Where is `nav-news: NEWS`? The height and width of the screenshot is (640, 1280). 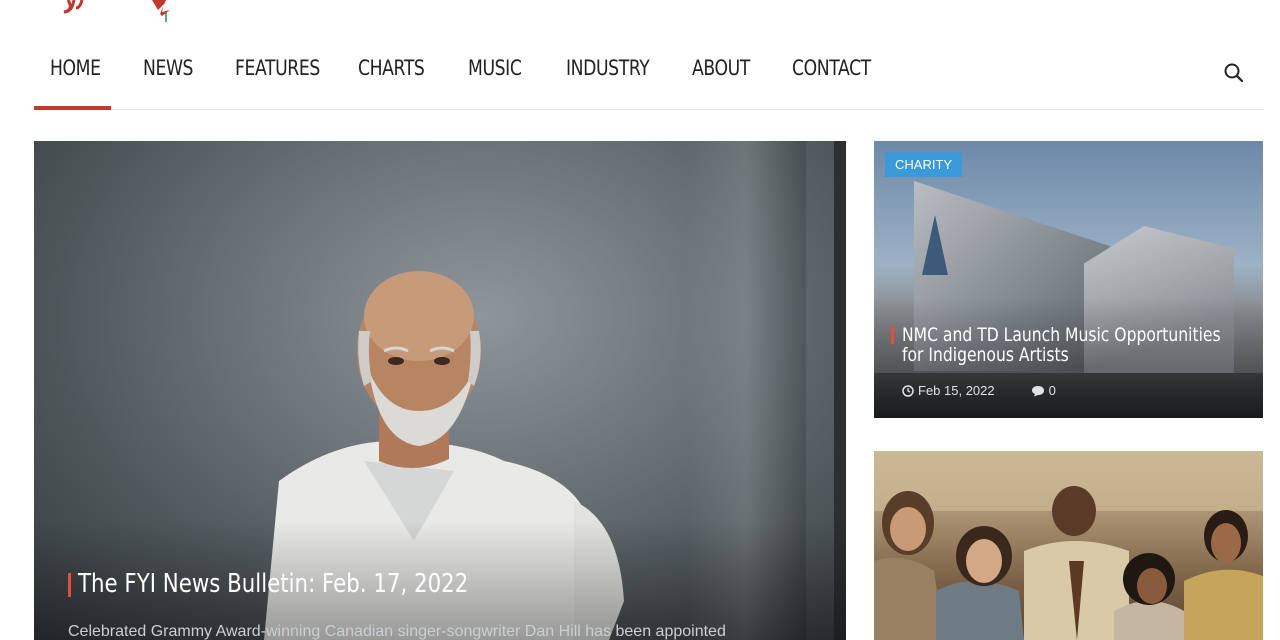
nav-news: NEWS is located at coordinates (168, 68).